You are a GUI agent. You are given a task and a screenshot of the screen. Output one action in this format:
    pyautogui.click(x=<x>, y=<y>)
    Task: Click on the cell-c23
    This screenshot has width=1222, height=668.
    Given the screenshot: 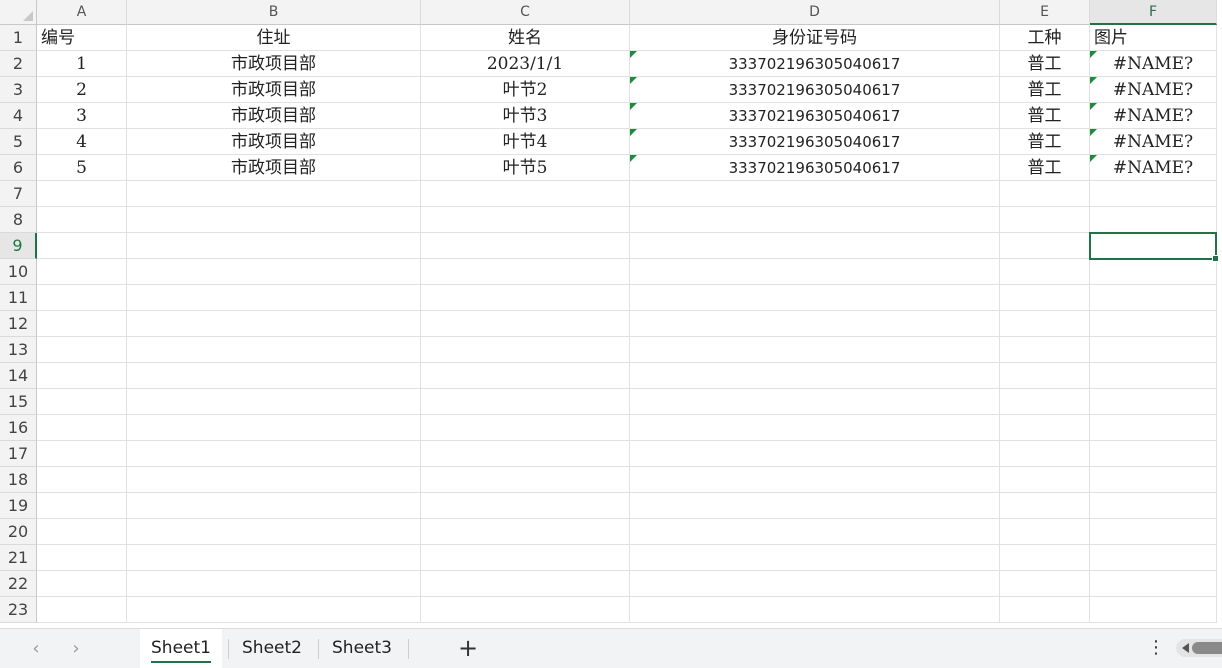 What is the action you would take?
    pyautogui.click(x=525, y=610)
    